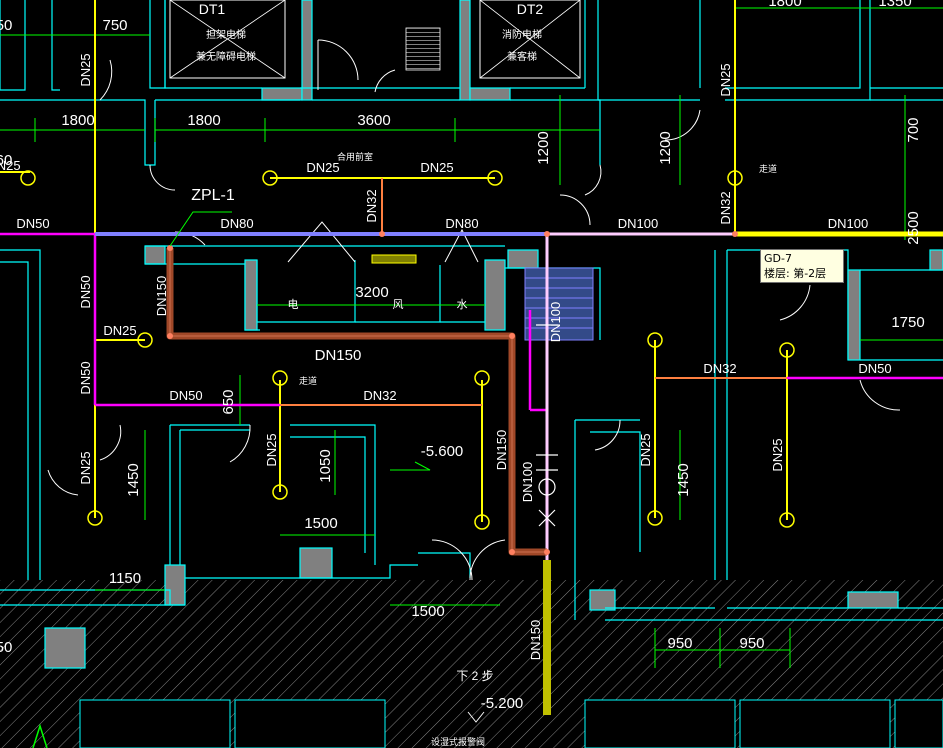  I want to click on elevation-label: -5.600, so click(442, 451).